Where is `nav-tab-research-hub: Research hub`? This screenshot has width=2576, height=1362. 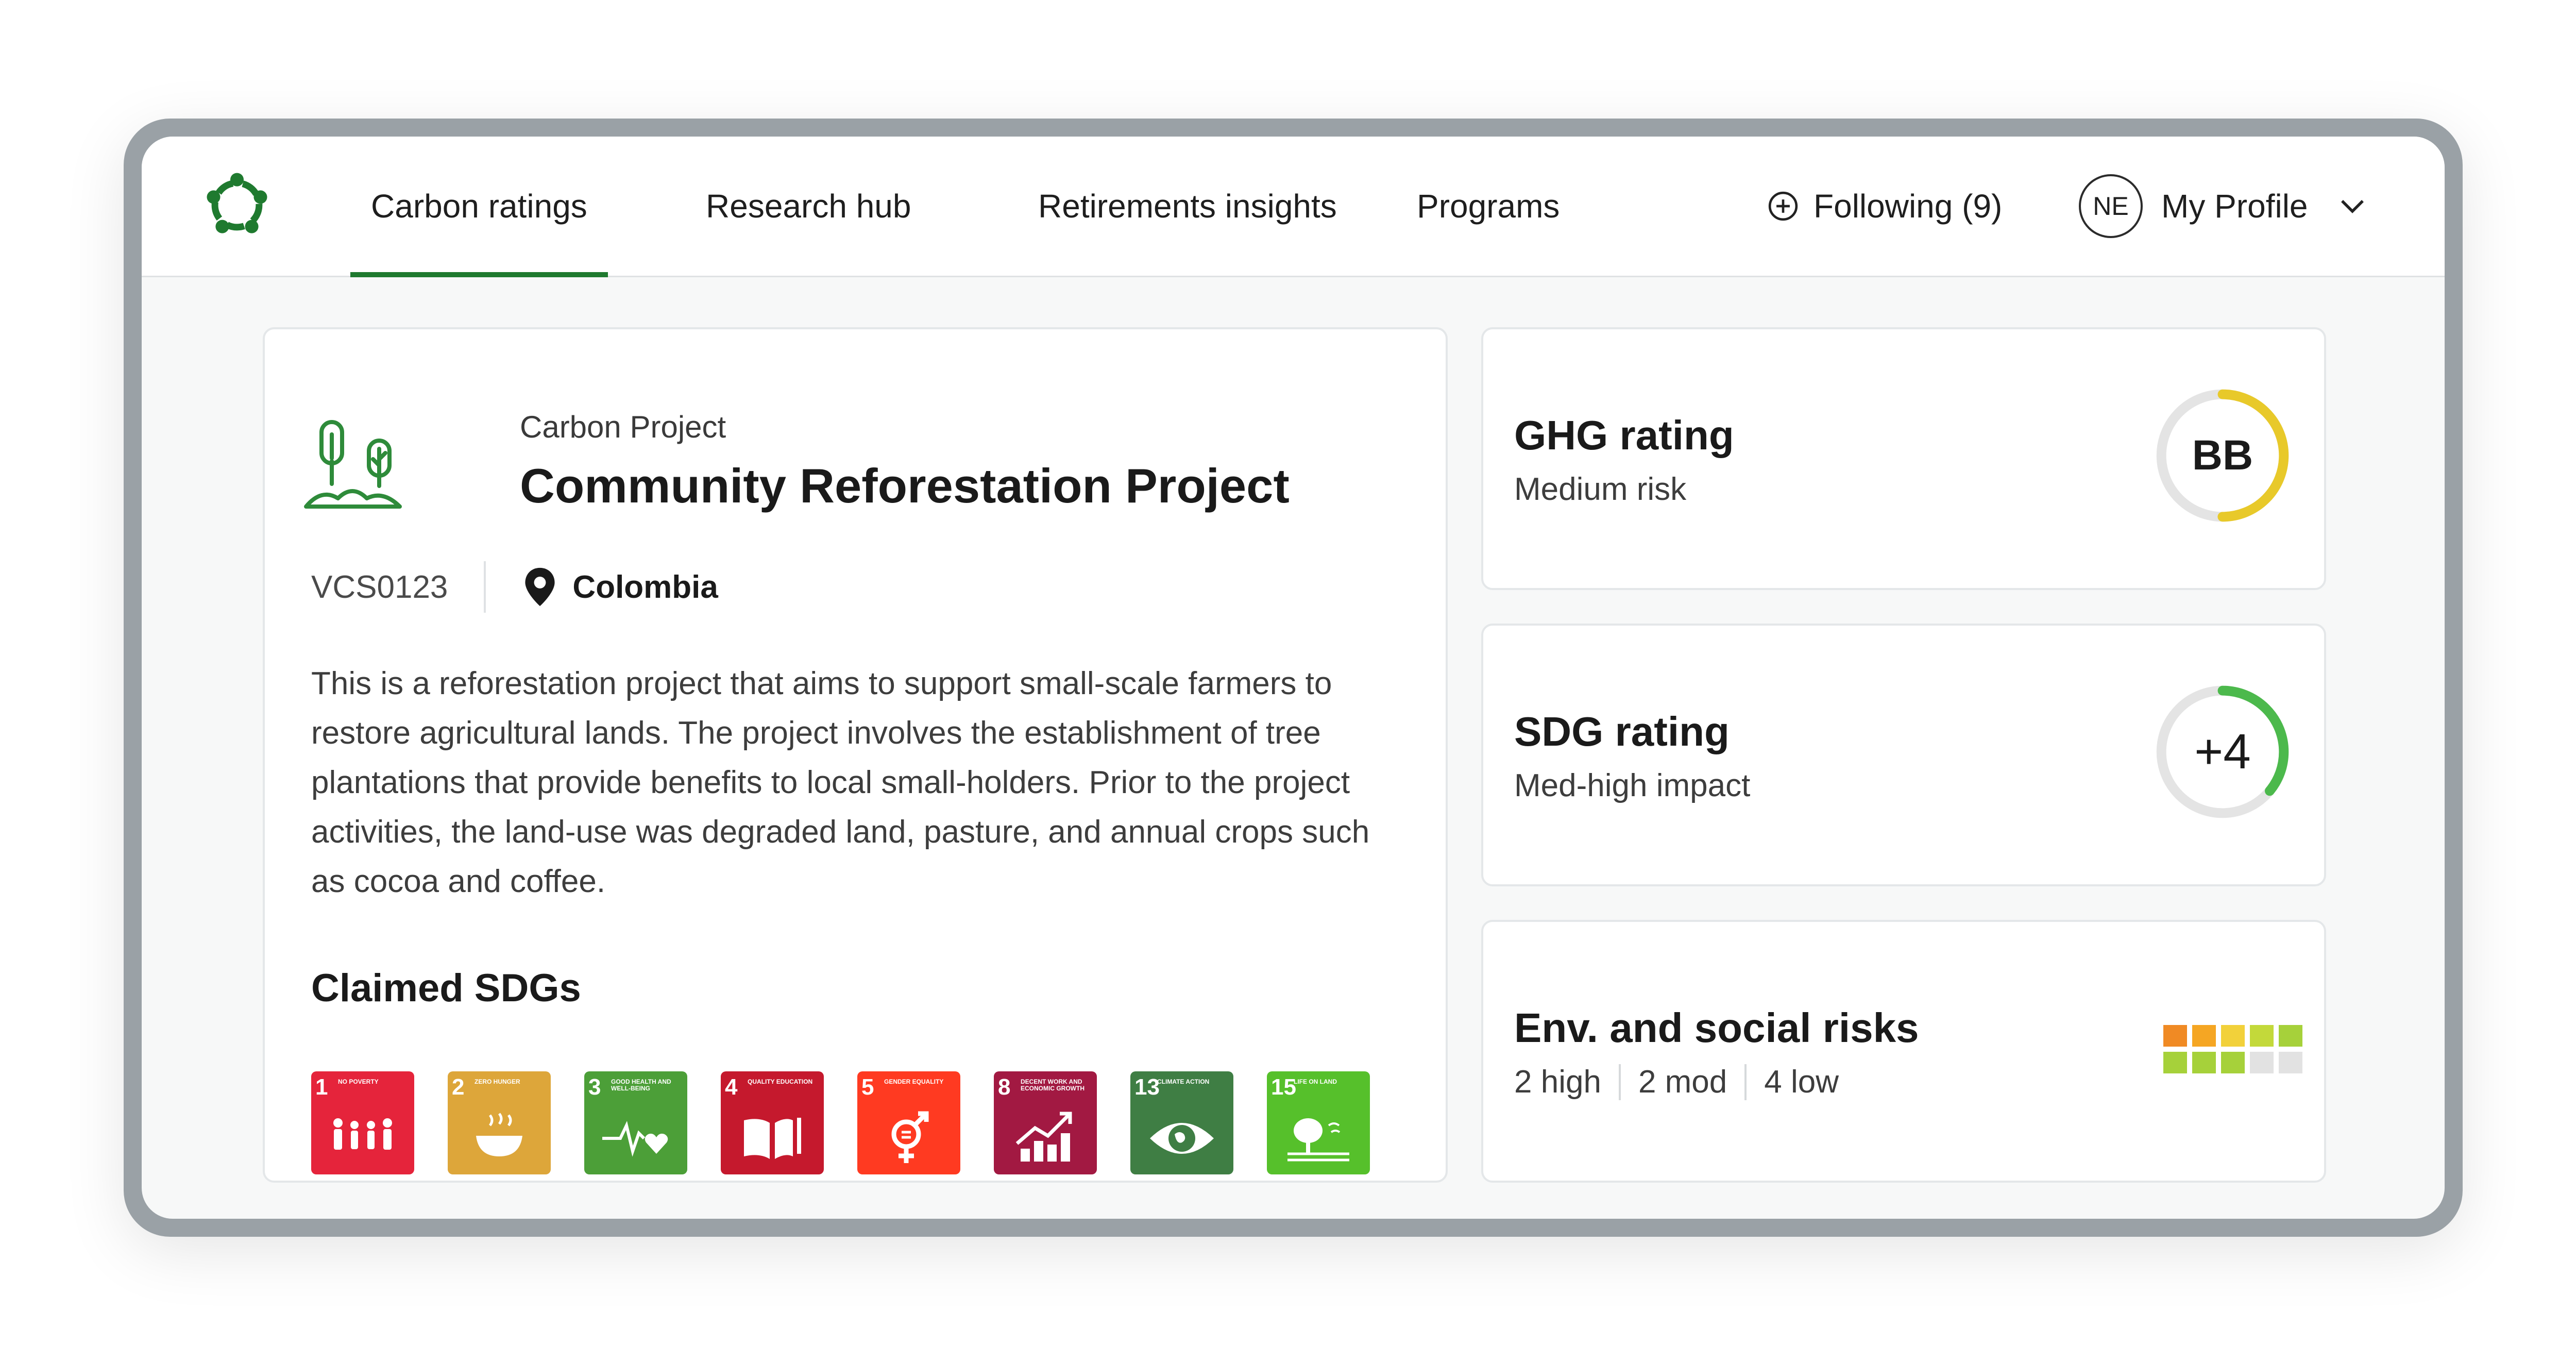
nav-tab-research-hub: Research hub is located at coordinates (808, 207).